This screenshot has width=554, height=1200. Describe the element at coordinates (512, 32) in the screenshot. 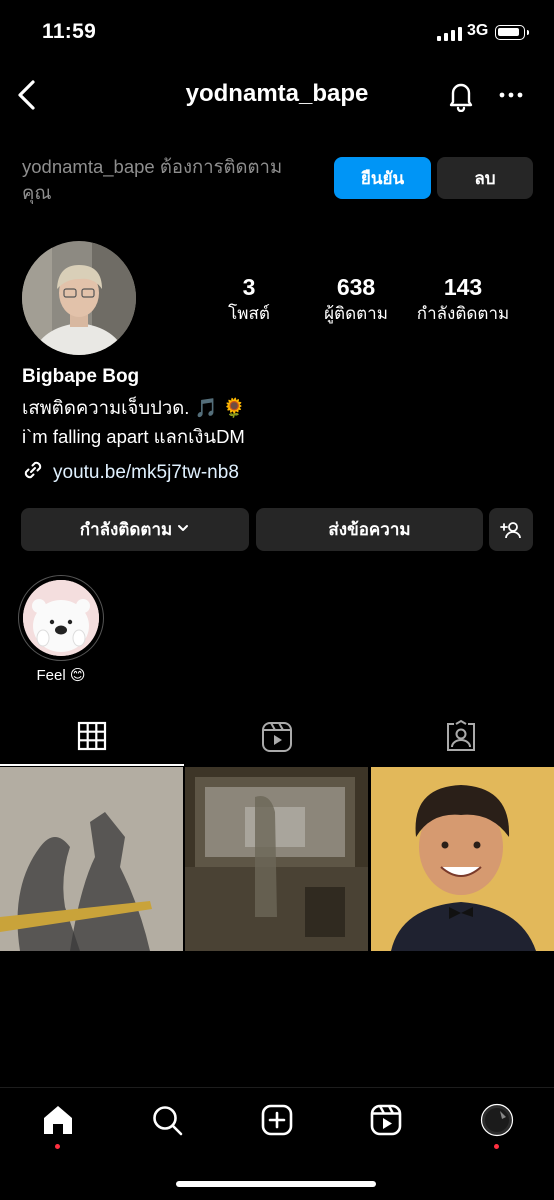

I see `battery-icon` at that location.